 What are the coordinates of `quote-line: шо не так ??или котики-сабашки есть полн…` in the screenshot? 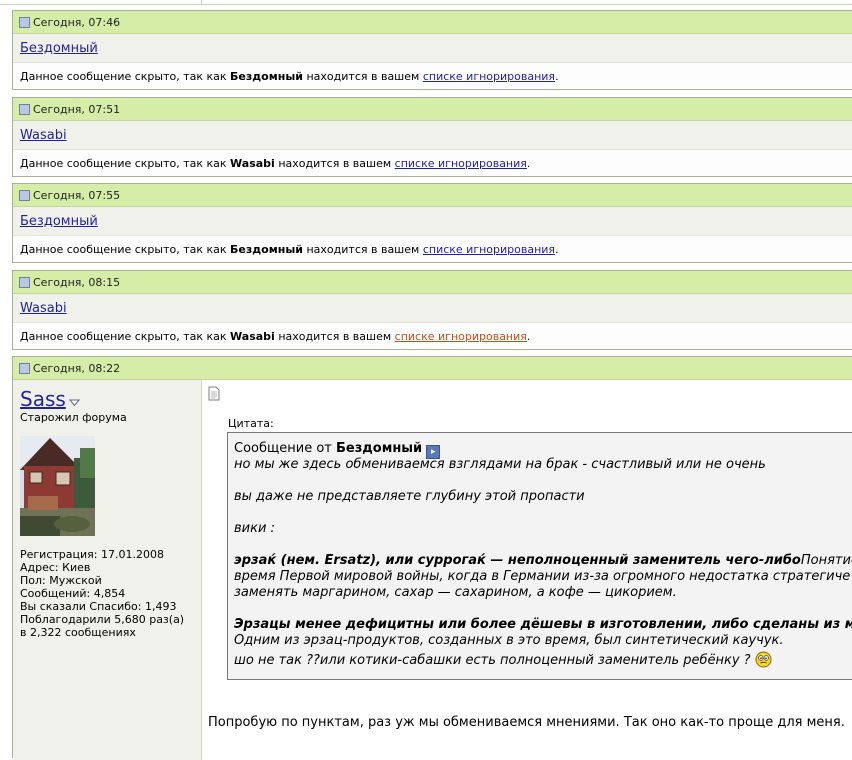 It's located at (503, 660).